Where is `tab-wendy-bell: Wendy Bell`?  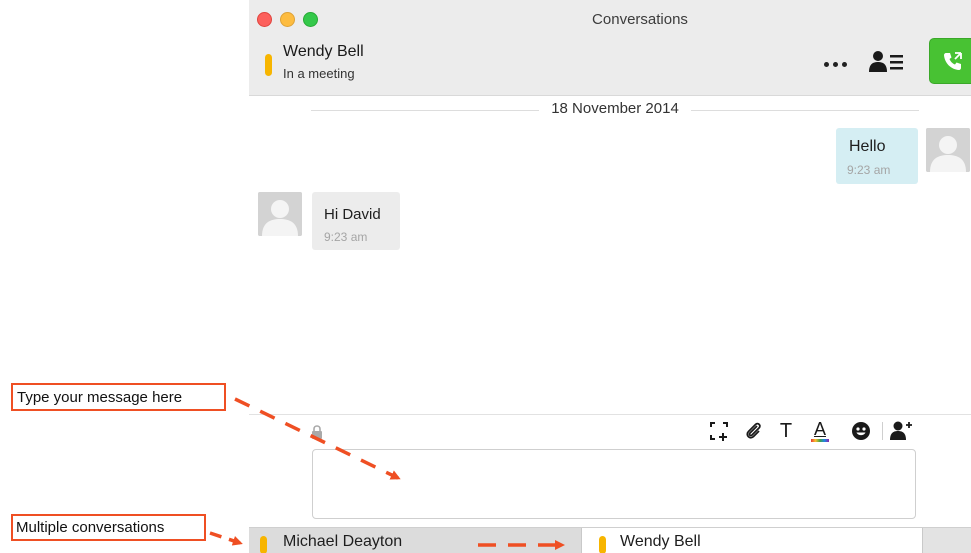 tab-wendy-bell: Wendy Bell is located at coordinates (752, 540).